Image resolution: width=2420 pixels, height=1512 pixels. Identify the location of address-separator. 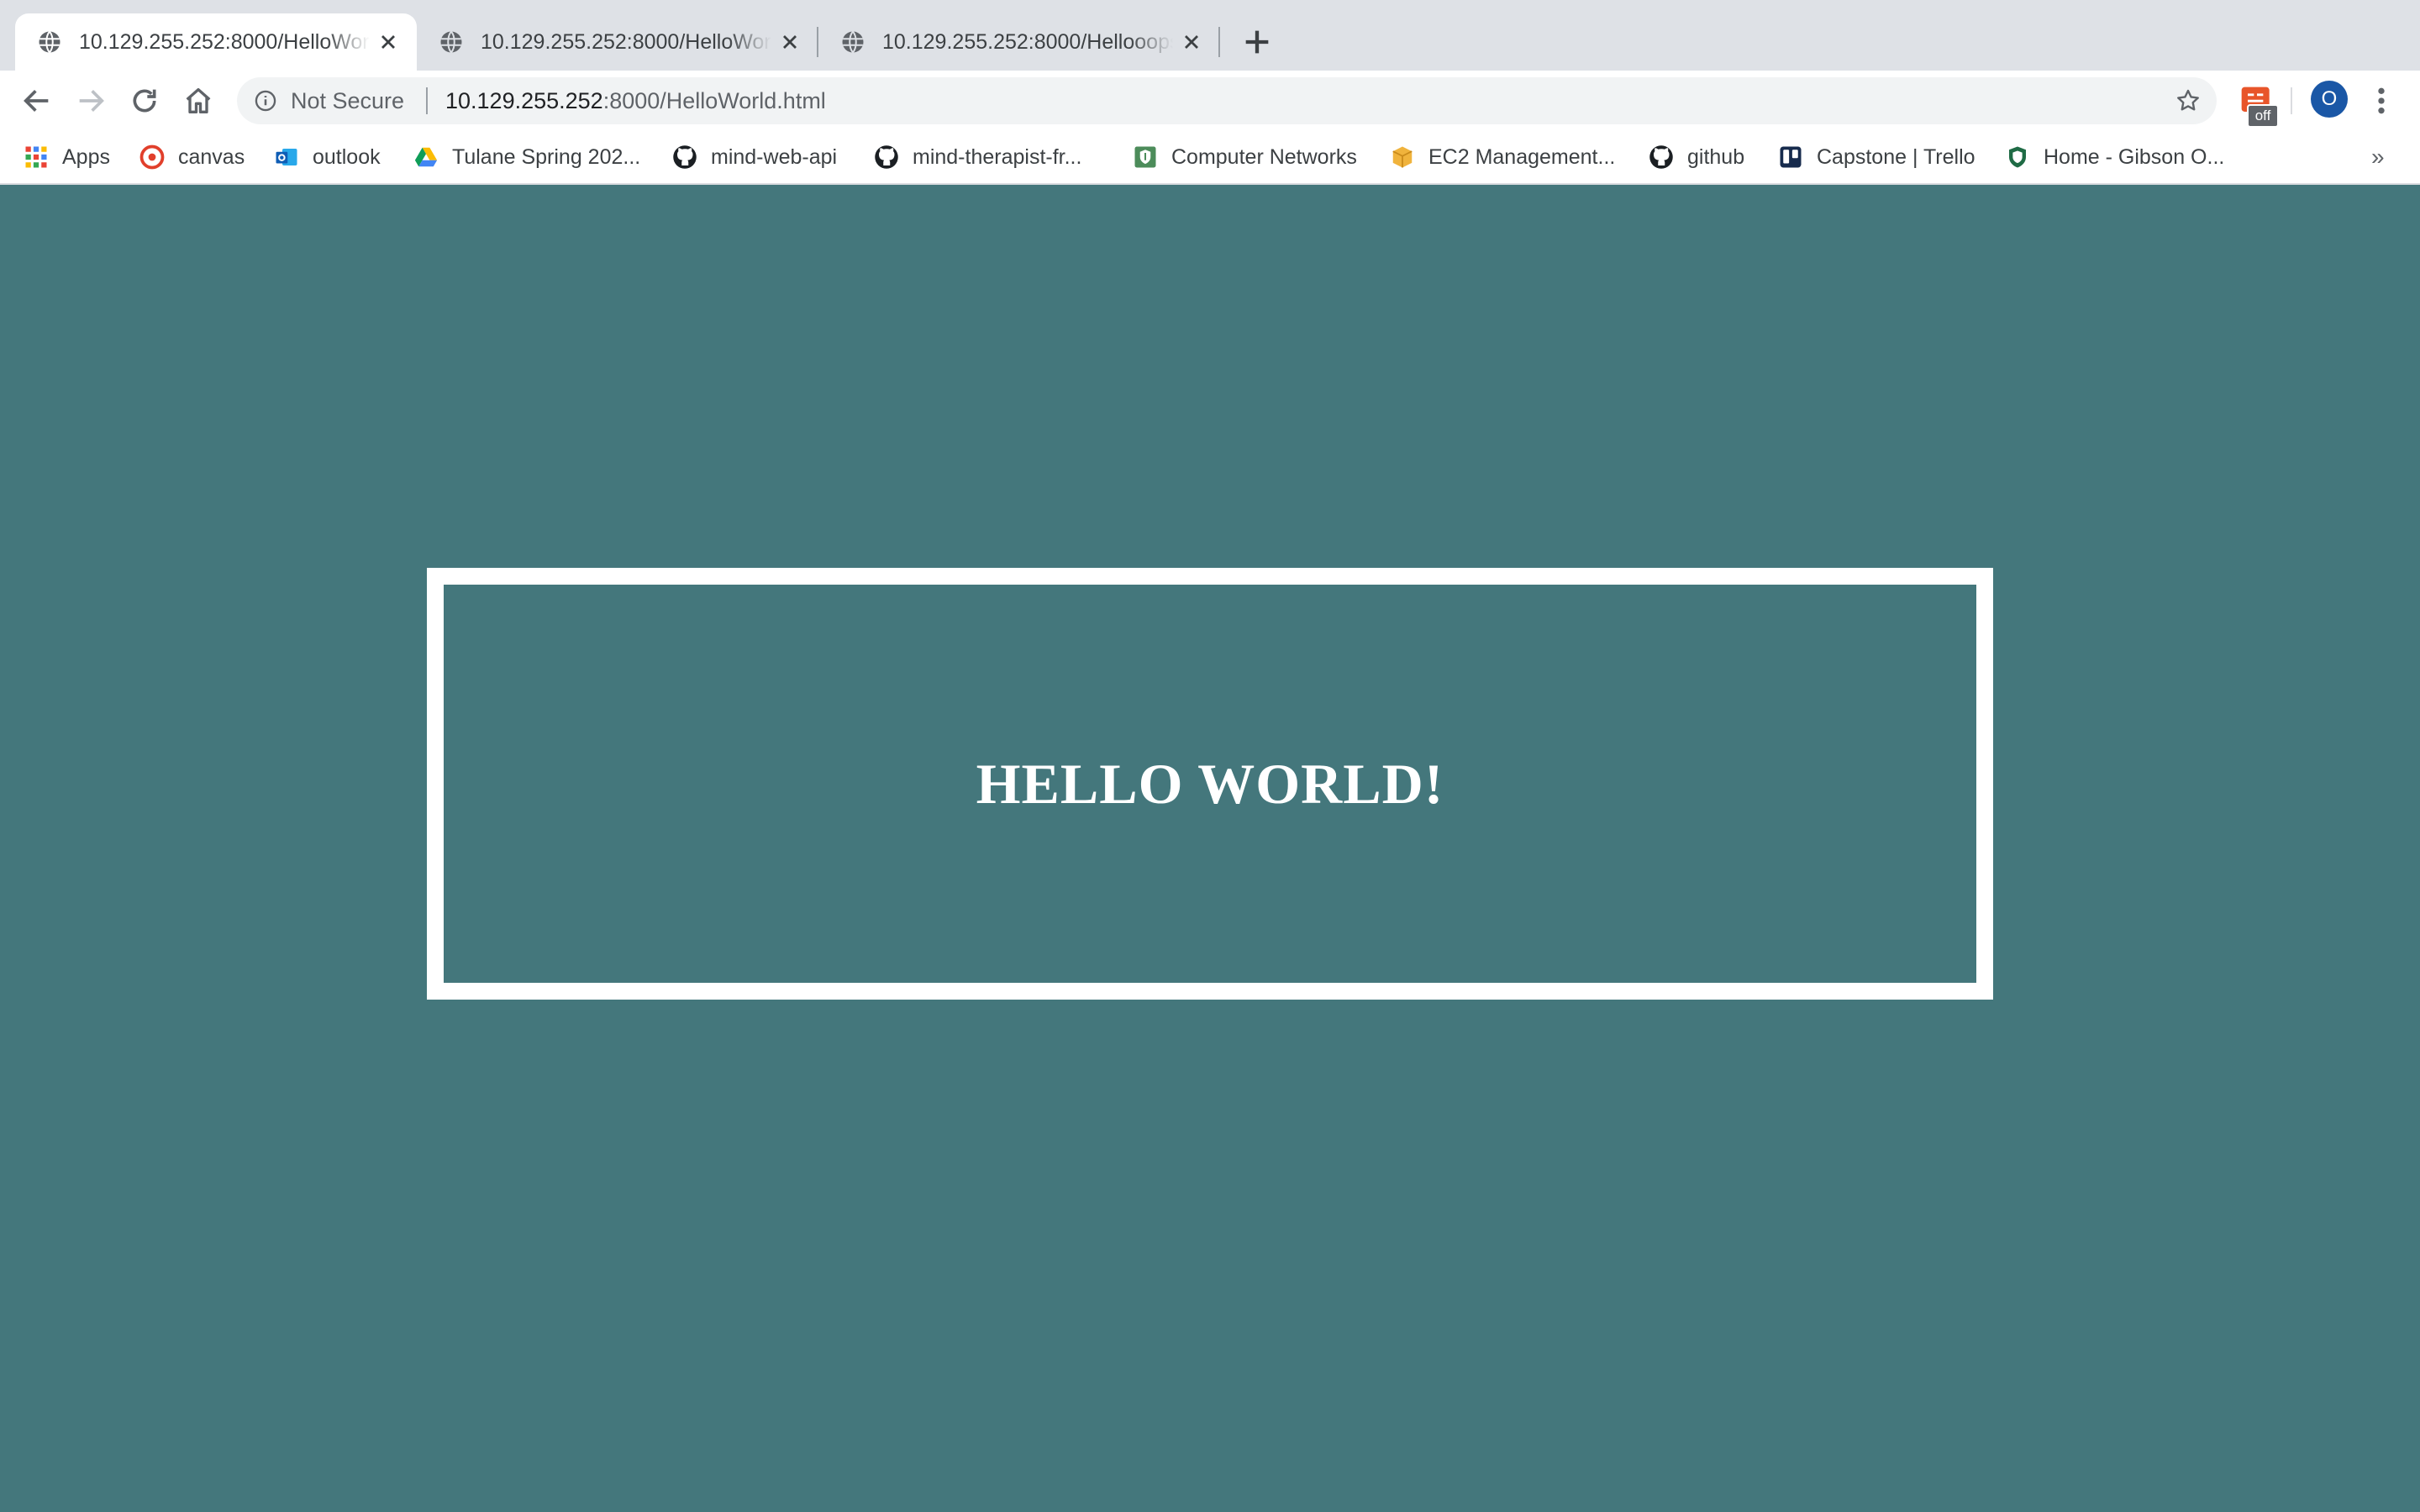
(427, 100).